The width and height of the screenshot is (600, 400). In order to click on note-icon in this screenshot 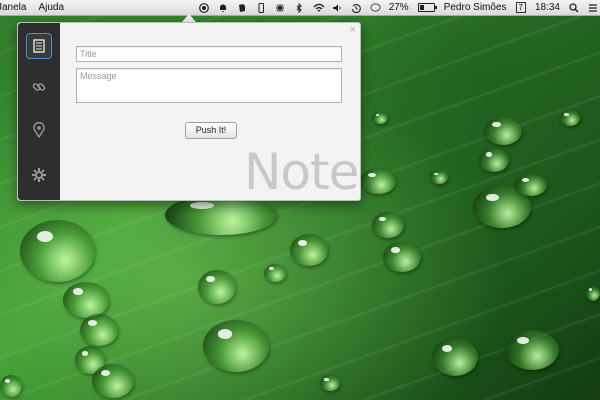, I will do `click(39, 46)`.